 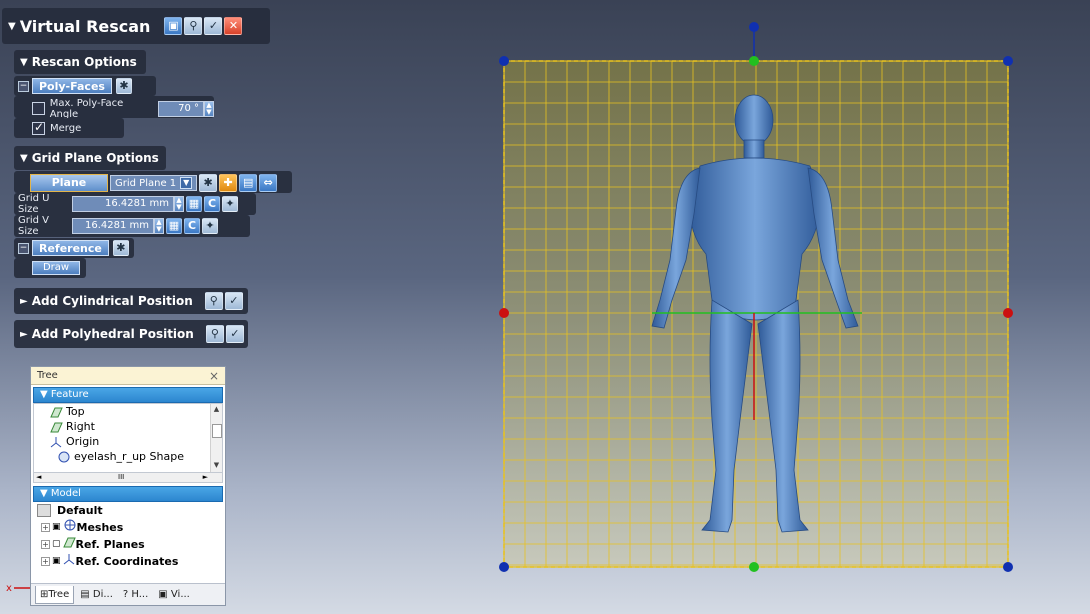 I want to click on grid-v-value: 16.4281 mm, so click(x=113, y=226).